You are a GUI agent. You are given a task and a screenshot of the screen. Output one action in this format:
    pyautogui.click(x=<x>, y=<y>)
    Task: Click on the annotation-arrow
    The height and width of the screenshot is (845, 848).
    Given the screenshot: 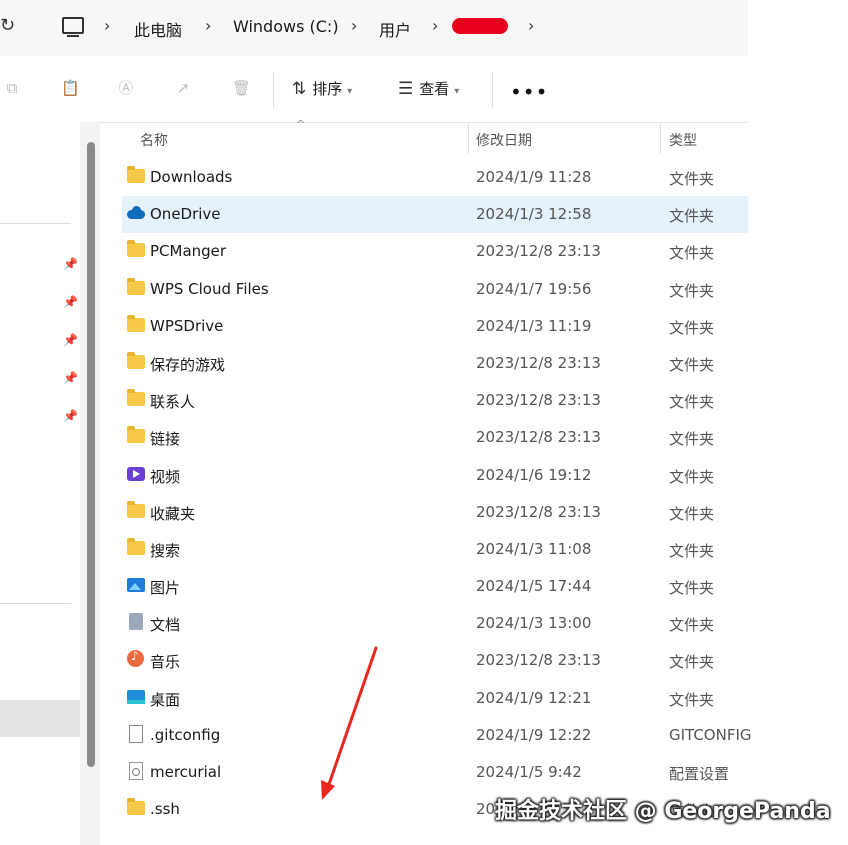 What is the action you would take?
    pyautogui.click(x=349, y=723)
    